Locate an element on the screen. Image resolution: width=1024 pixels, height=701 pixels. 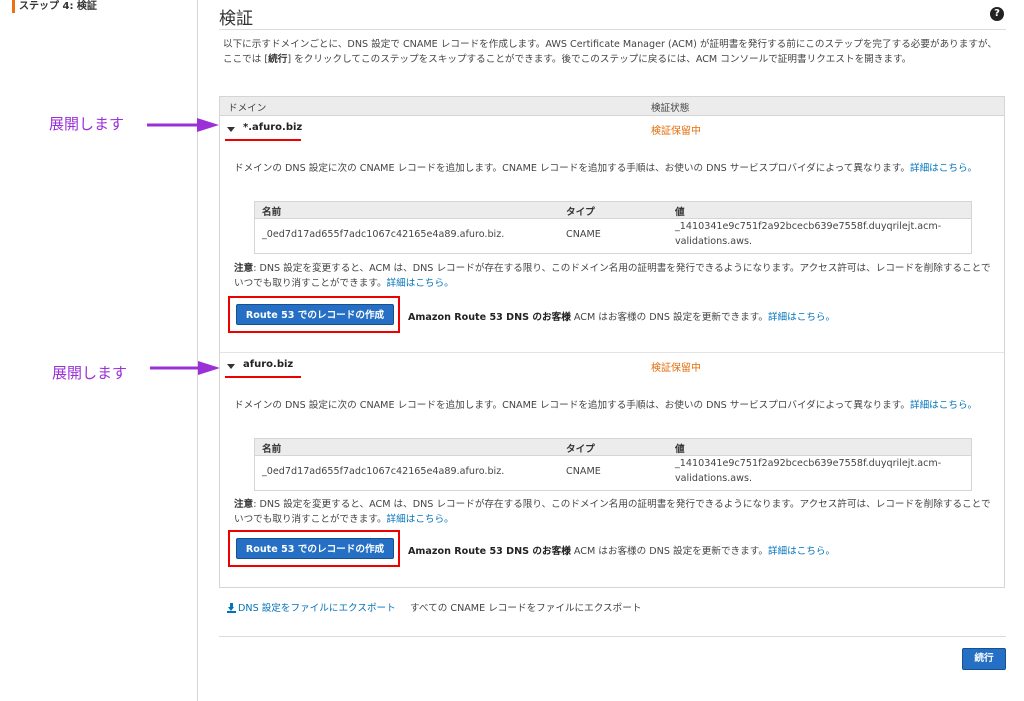
annotation-expand-2: 展開します is located at coordinates (90, 373).